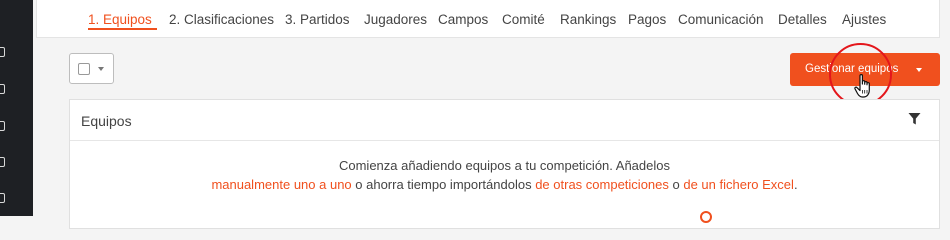 Image resolution: width=950 pixels, height=240 pixels. What do you see at coordinates (106, 121) in the screenshot?
I see `panel-title: Equipos` at bounding box center [106, 121].